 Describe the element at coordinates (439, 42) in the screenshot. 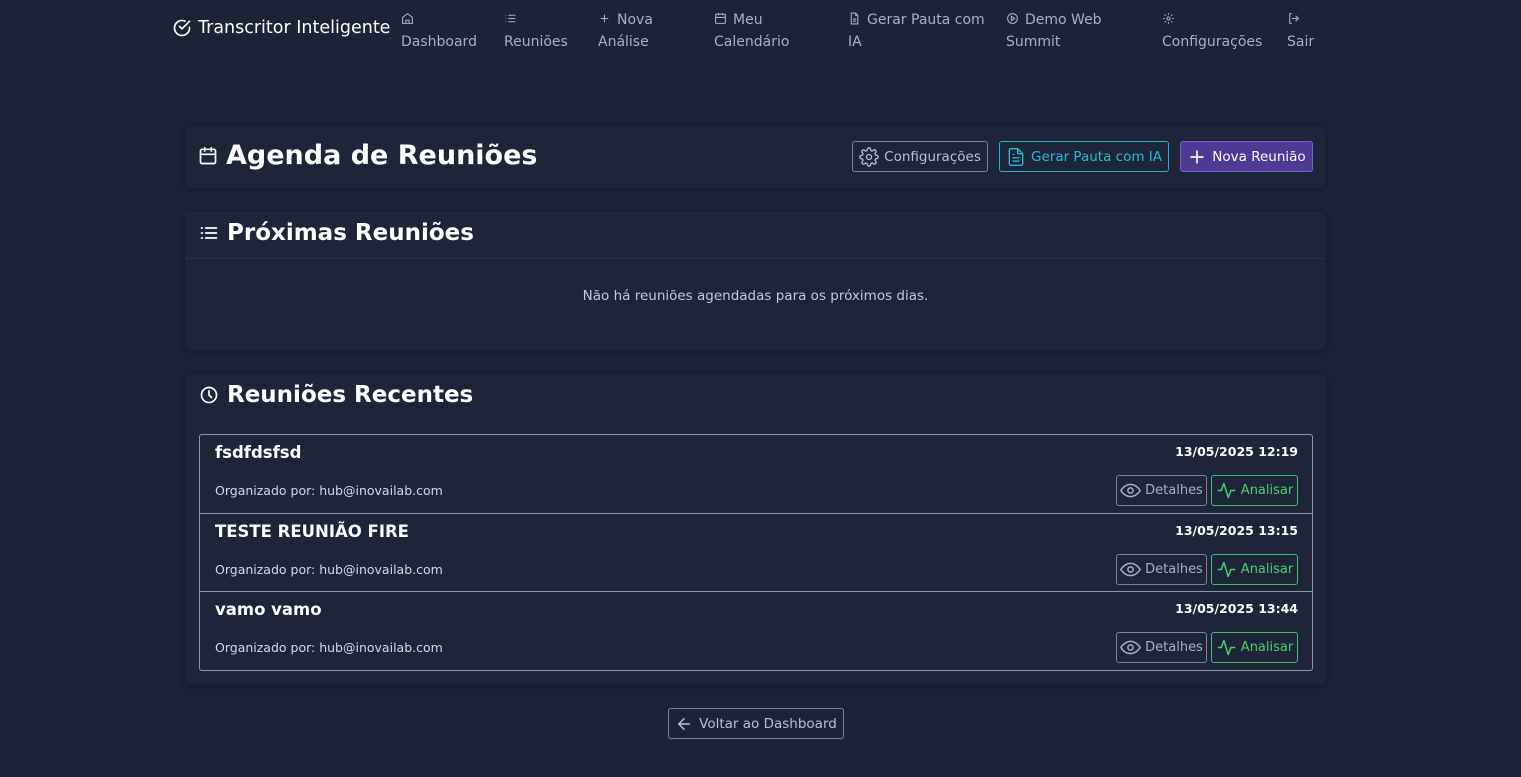

I see `nav-dashboard-label: Dashboard` at that location.